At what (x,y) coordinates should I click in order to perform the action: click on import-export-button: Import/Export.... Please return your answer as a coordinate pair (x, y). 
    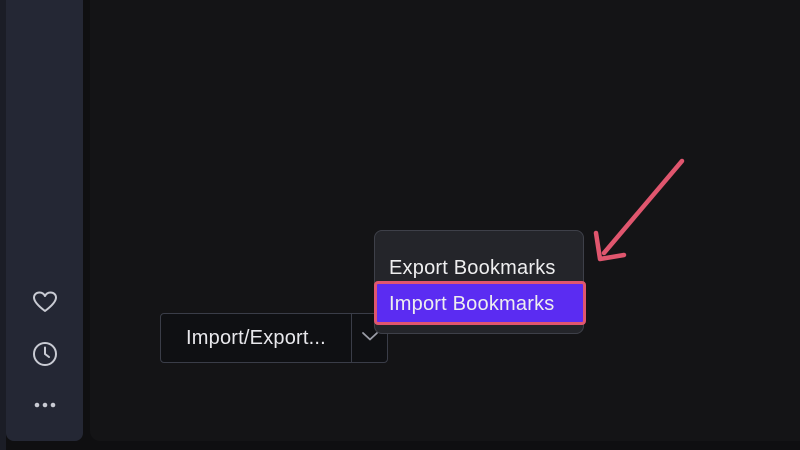
    Looking at the image, I should click on (256, 338).